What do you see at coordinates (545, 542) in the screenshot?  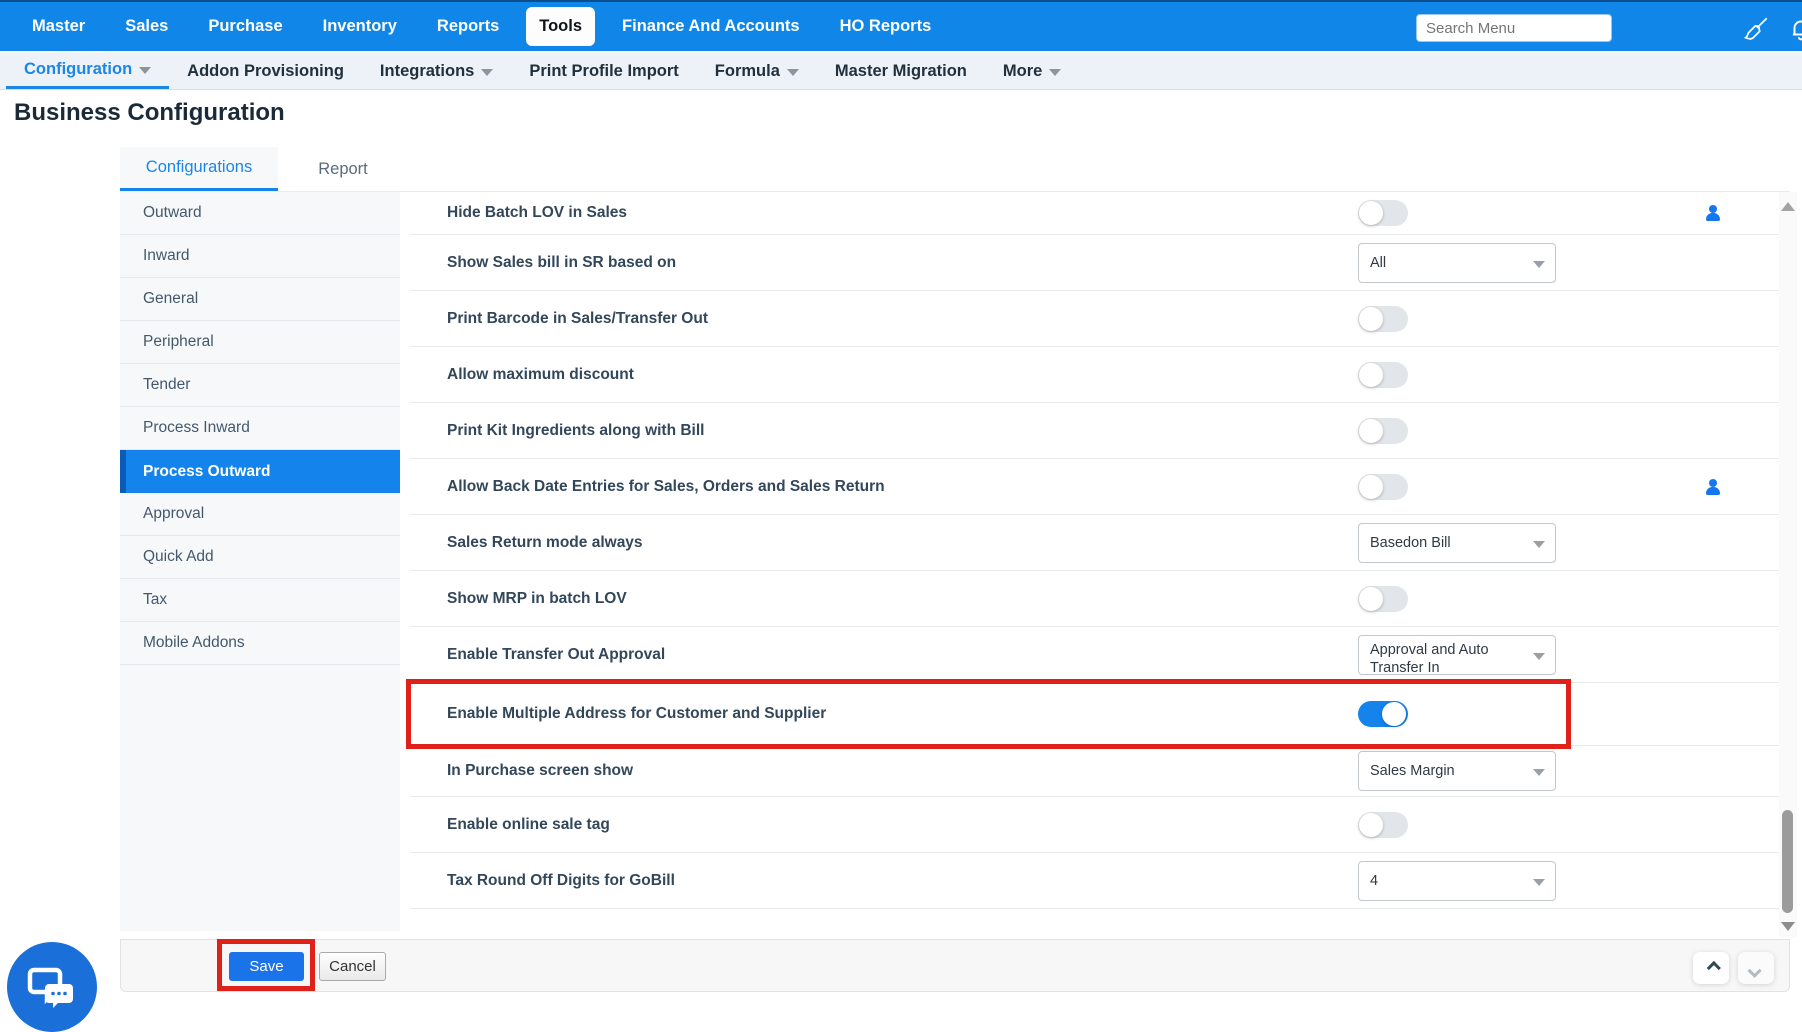 I see `setting-label: Sales Return mode always` at bounding box center [545, 542].